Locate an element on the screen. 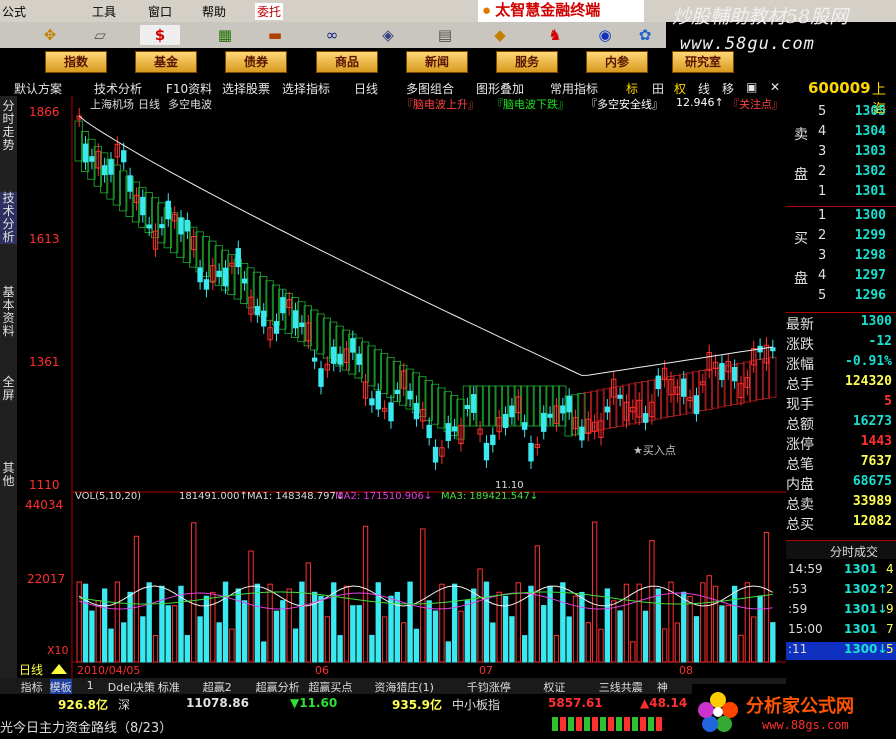 The height and width of the screenshot is (739, 896). indicator-tab: Ddel决策 is located at coordinates (131, 687).